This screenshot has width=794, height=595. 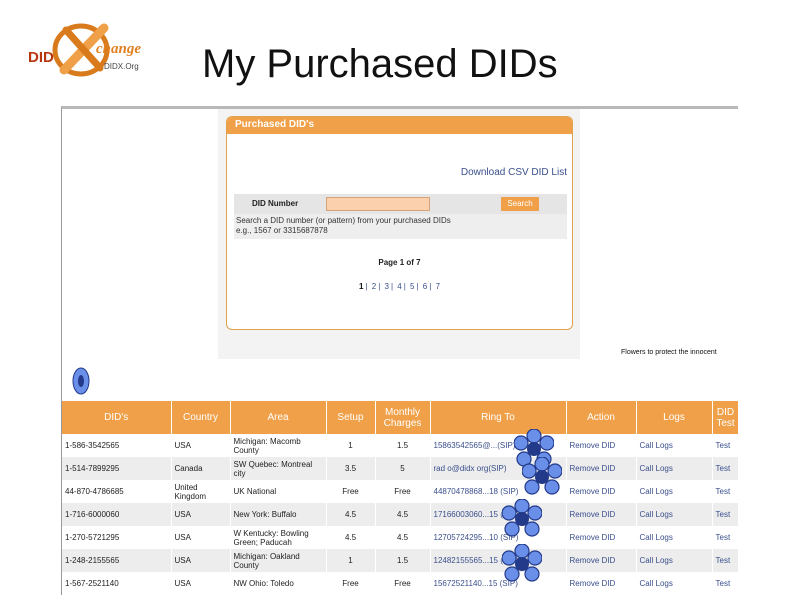 I want to click on flowers-note: Flowers to protect the innocent, so click(x=669, y=352).